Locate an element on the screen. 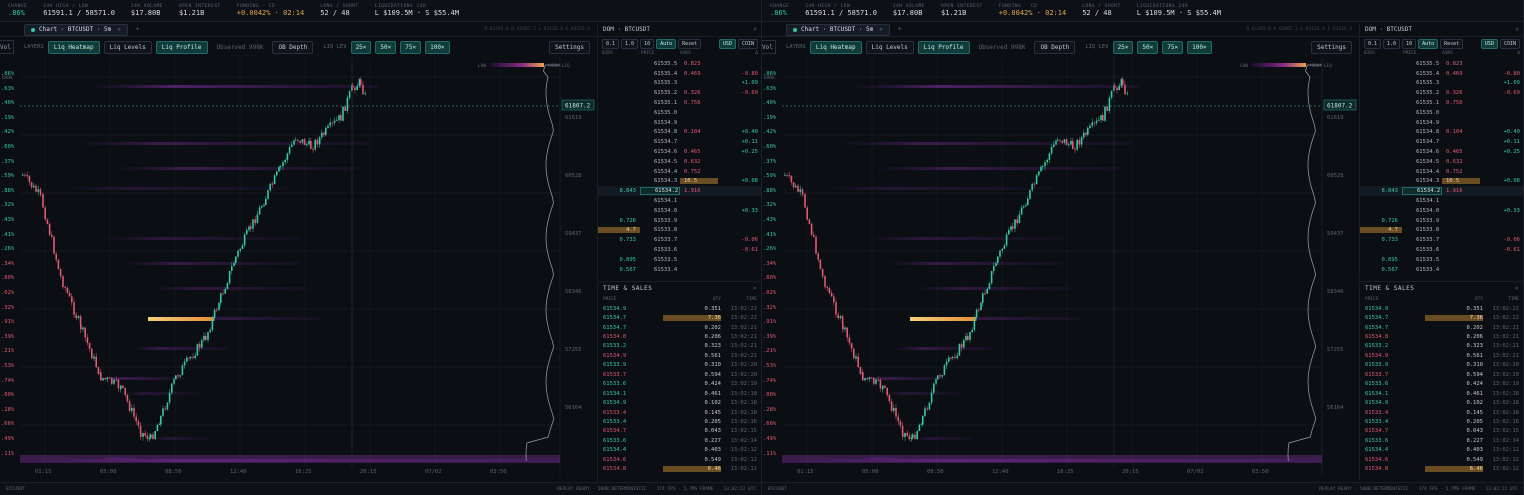  ts-row: 61533.4 0.145 13:02:18 is located at coordinates (679, 412).